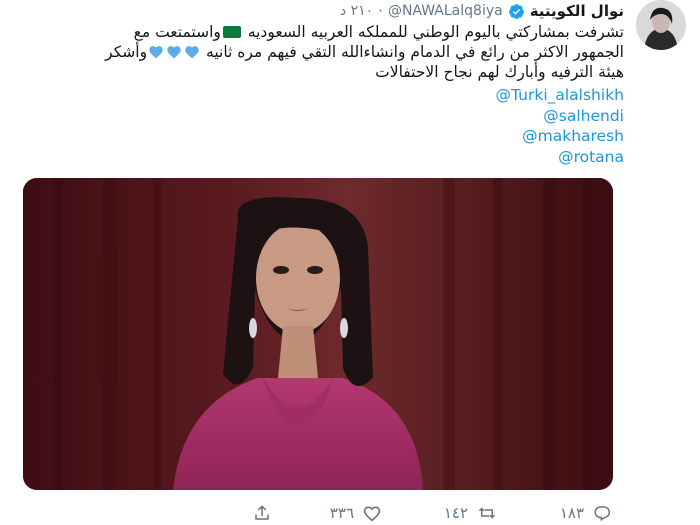 This screenshot has width=700, height=525. I want to click on share-button, so click(262, 513).